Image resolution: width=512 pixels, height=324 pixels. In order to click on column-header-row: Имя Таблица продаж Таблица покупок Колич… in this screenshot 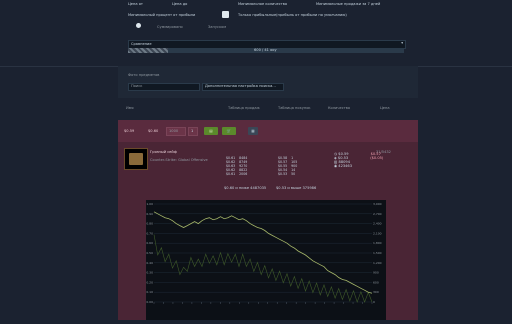, I will do `click(268, 107)`.